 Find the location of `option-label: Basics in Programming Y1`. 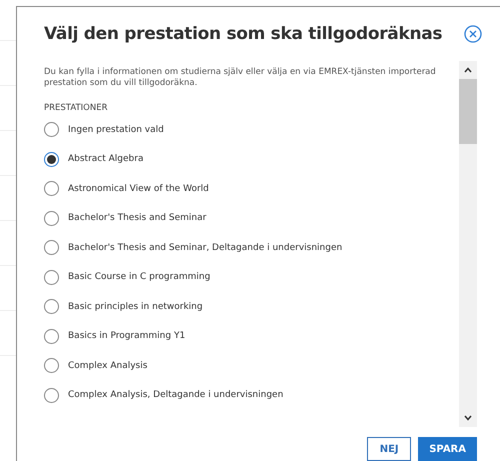

option-label: Basics in Programming Y1 is located at coordinates (127, 336).